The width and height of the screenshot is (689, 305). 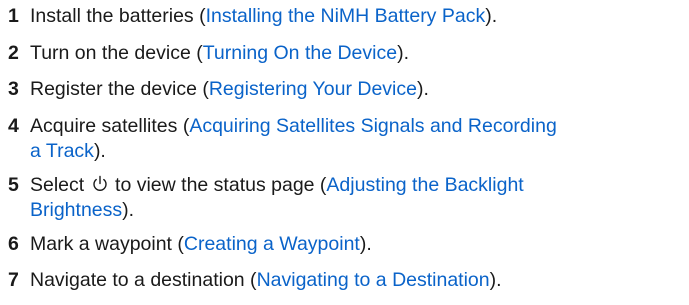 What do you see at coordinates (76, 209) in the screenshot?
I see `link-line-2: Brightness` at bounding box center [76, 209].